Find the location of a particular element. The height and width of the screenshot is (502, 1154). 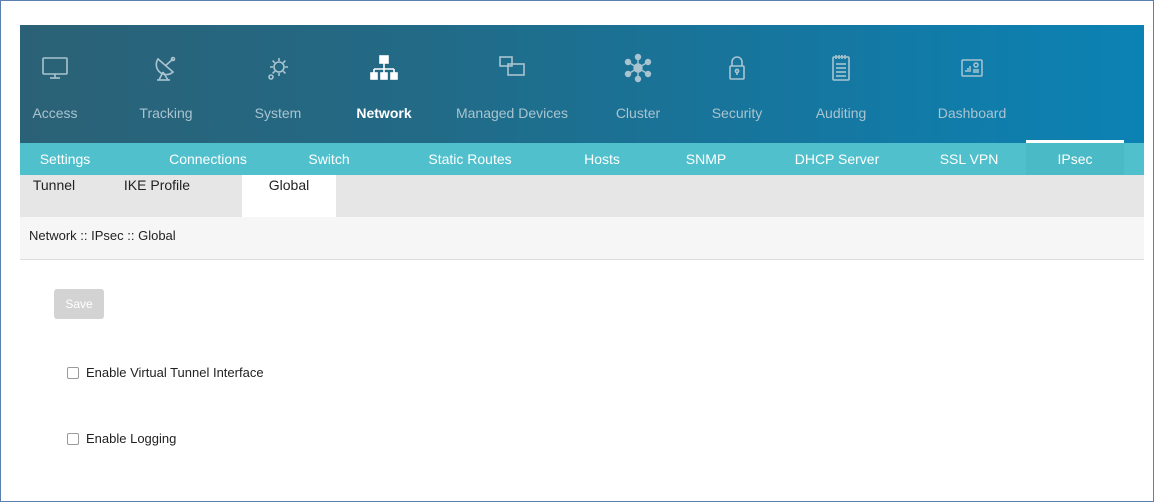

enable-vti-row: Enable Virtual Tunnel Interface is located at coordinates (165, 372).